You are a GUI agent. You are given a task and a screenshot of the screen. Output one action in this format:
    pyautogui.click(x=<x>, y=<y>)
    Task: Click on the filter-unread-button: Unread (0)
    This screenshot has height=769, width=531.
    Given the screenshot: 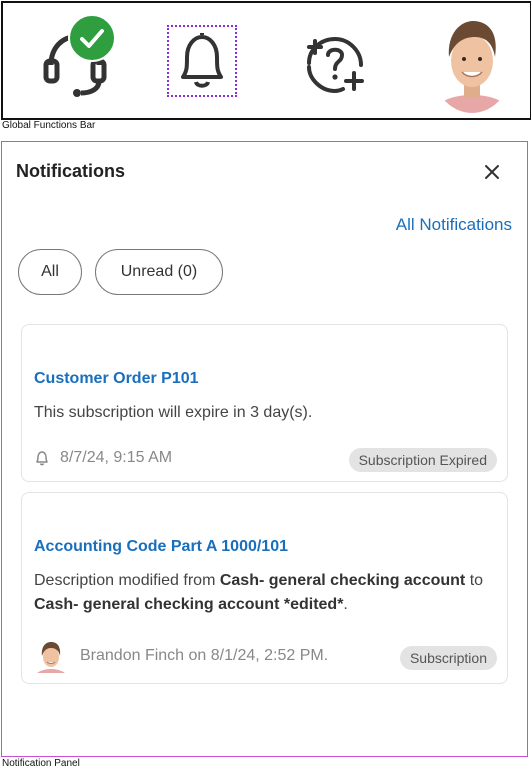 What is the action you would take?
    pyautogui.click(x=159, y=272)
    